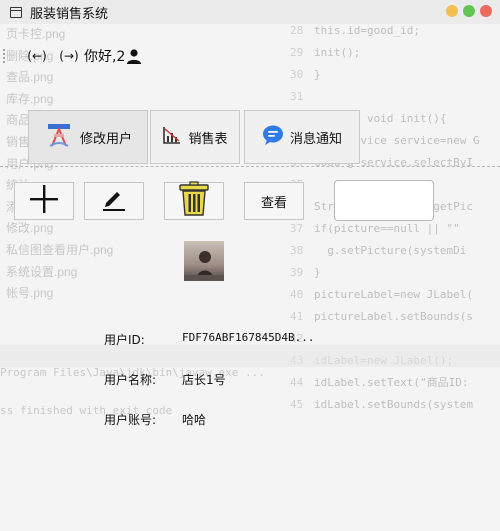 The image size is (500, 531). I want to click on tab-notifications: 消息通知, so click(302, 137).